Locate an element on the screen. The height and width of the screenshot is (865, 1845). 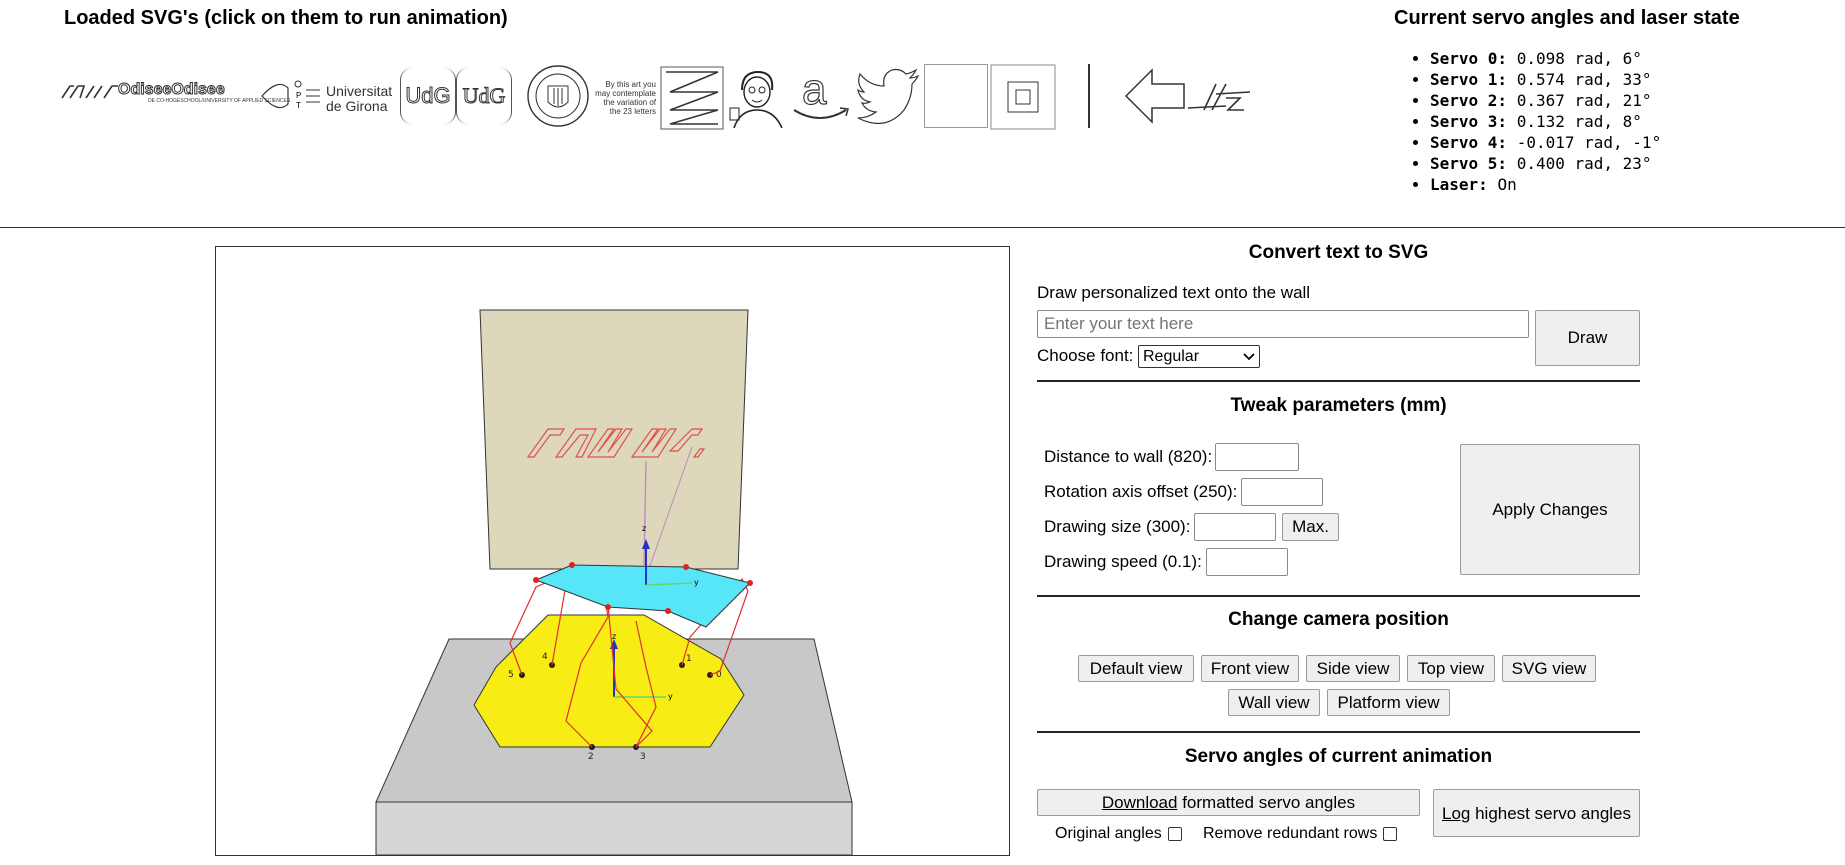
base-y-label: y is located at coordinates (670, 696).